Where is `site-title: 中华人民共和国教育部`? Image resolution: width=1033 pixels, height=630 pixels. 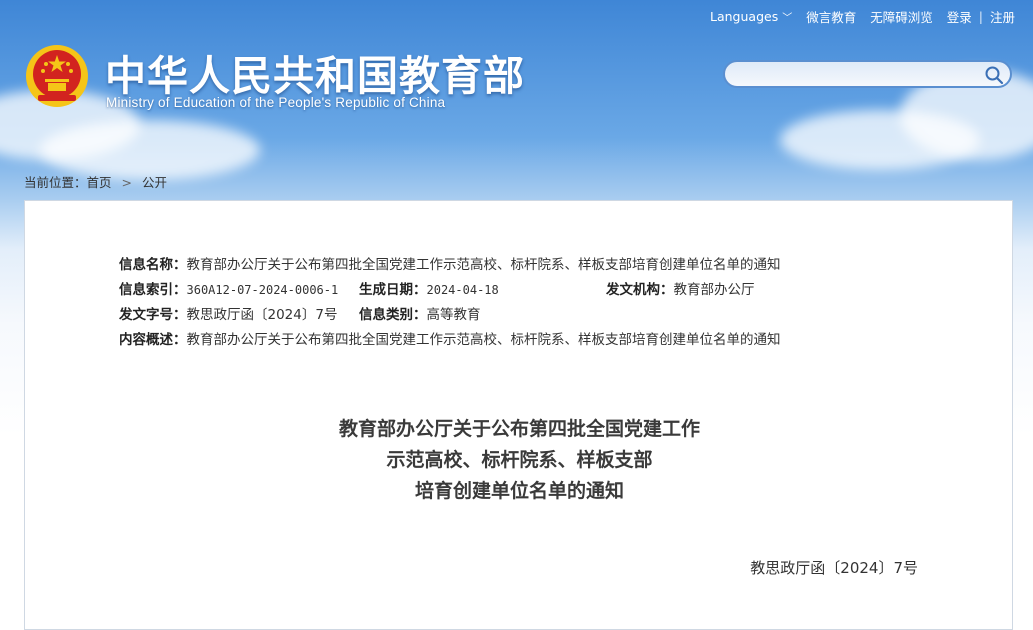 site-title: 中华人民共和国教育部 is located at coordinates (315, 72).